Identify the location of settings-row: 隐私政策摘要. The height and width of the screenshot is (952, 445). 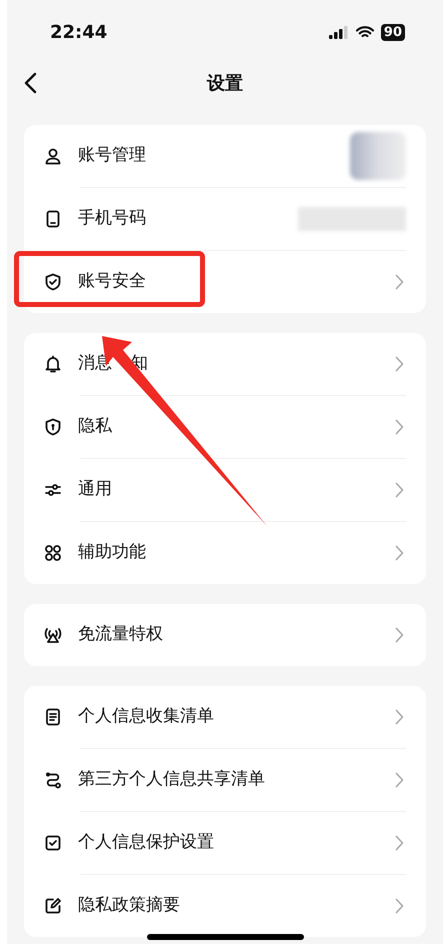
(225, 906).